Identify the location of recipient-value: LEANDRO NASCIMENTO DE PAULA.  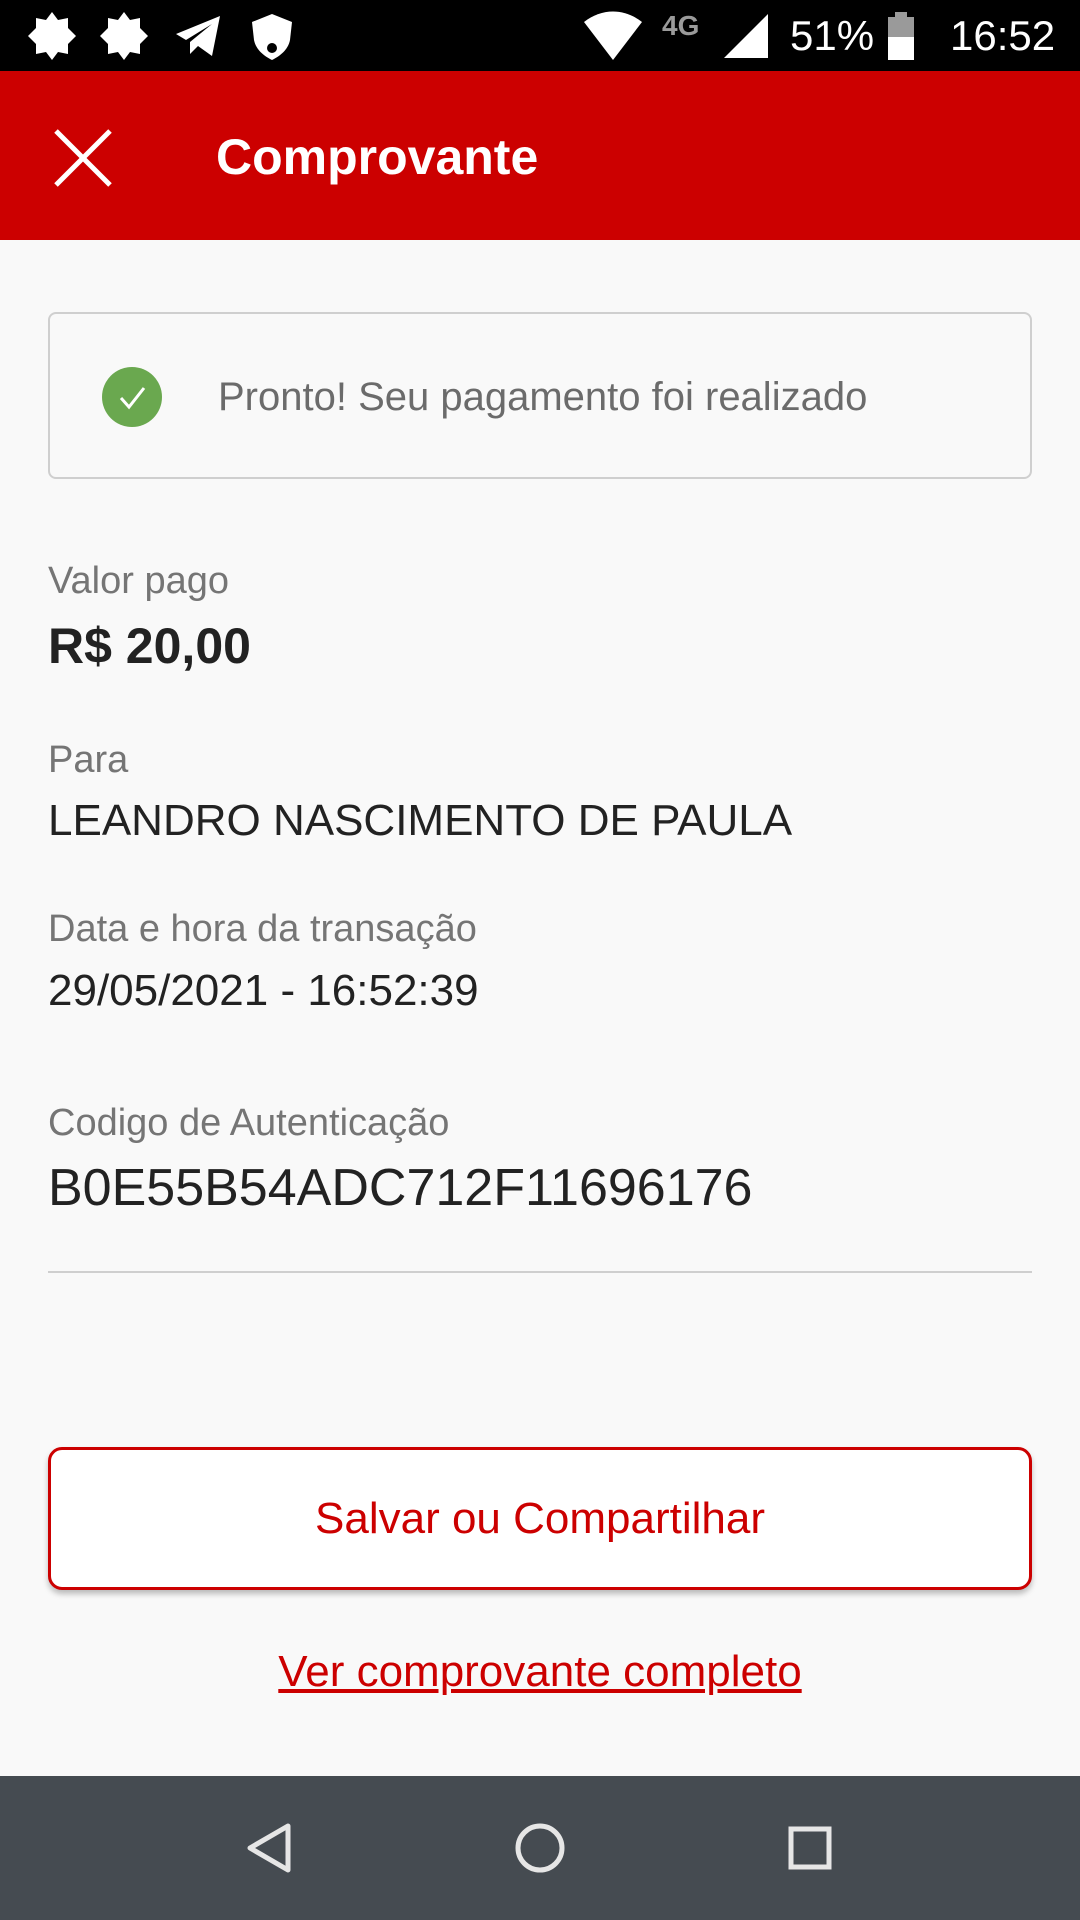
(420, 820).